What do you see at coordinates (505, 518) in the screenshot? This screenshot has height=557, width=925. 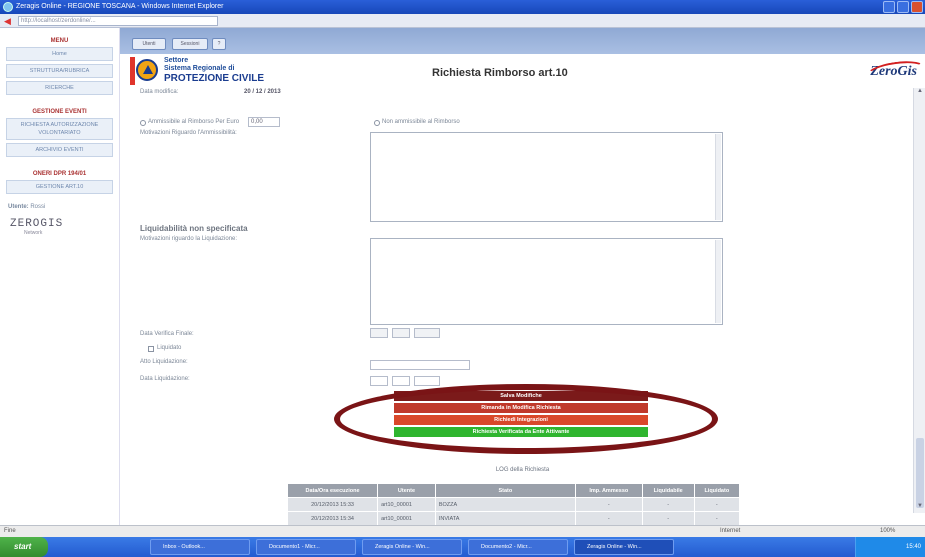 I see `log-cell: INVIATA` at bounding box center [505, 518].